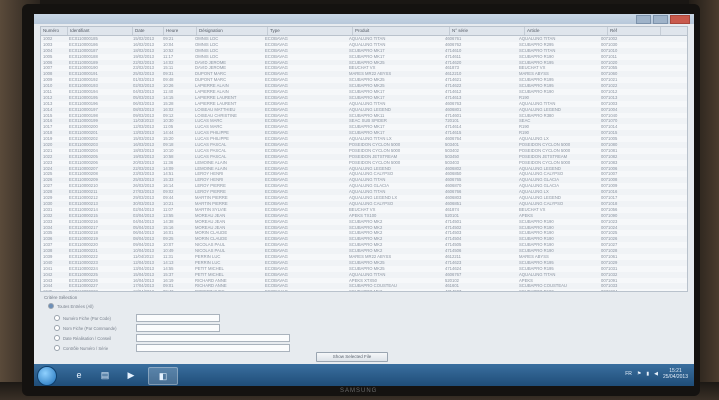 The width and height of the screenshot is (719, 400). Describe the element at coordinates (61, 297) in the screenshot. I see `selection-group-label: Critère Sélection` at that location.